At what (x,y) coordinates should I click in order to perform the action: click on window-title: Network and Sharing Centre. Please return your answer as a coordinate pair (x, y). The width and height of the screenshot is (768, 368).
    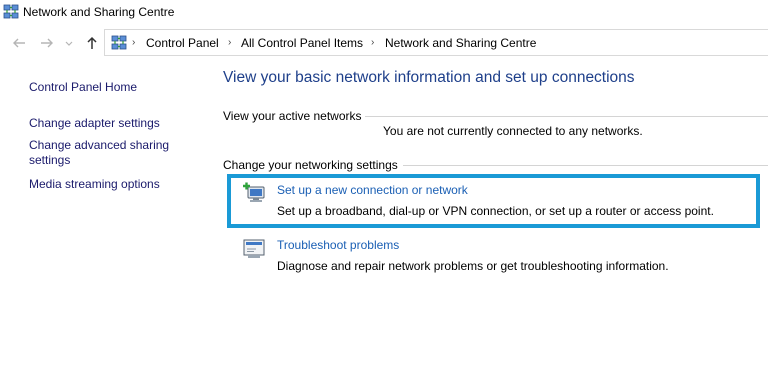
    Looking at the image, I should click on (99, 12).